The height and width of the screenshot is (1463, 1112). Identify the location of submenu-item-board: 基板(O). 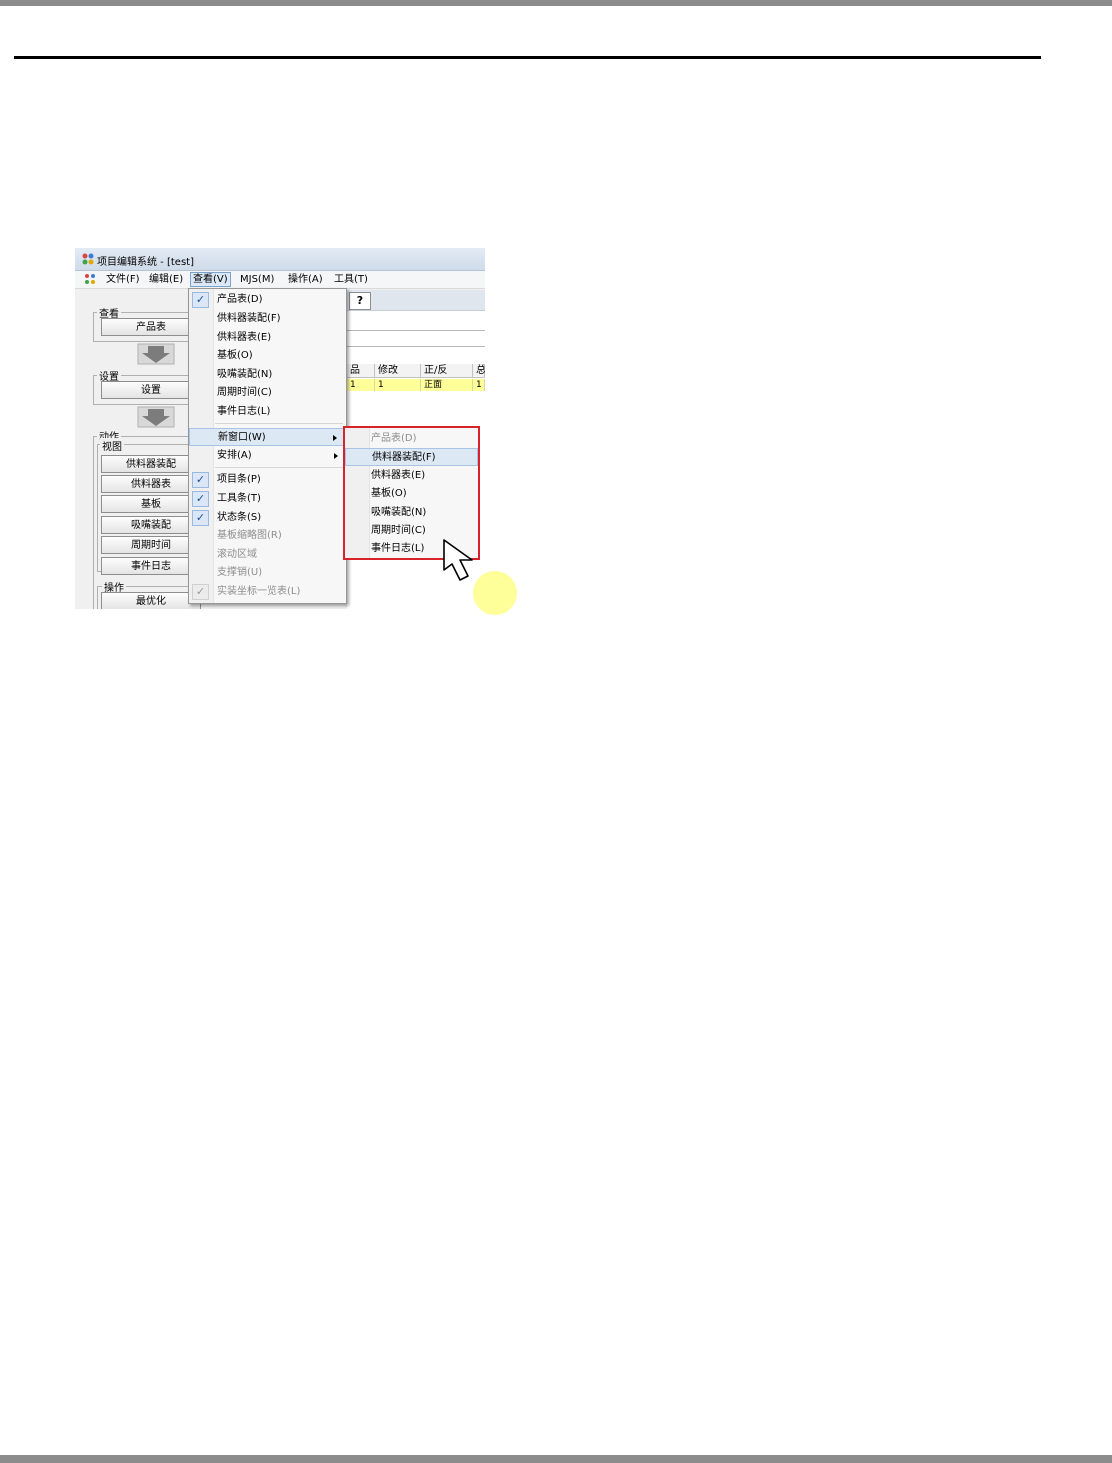
(411, 494).